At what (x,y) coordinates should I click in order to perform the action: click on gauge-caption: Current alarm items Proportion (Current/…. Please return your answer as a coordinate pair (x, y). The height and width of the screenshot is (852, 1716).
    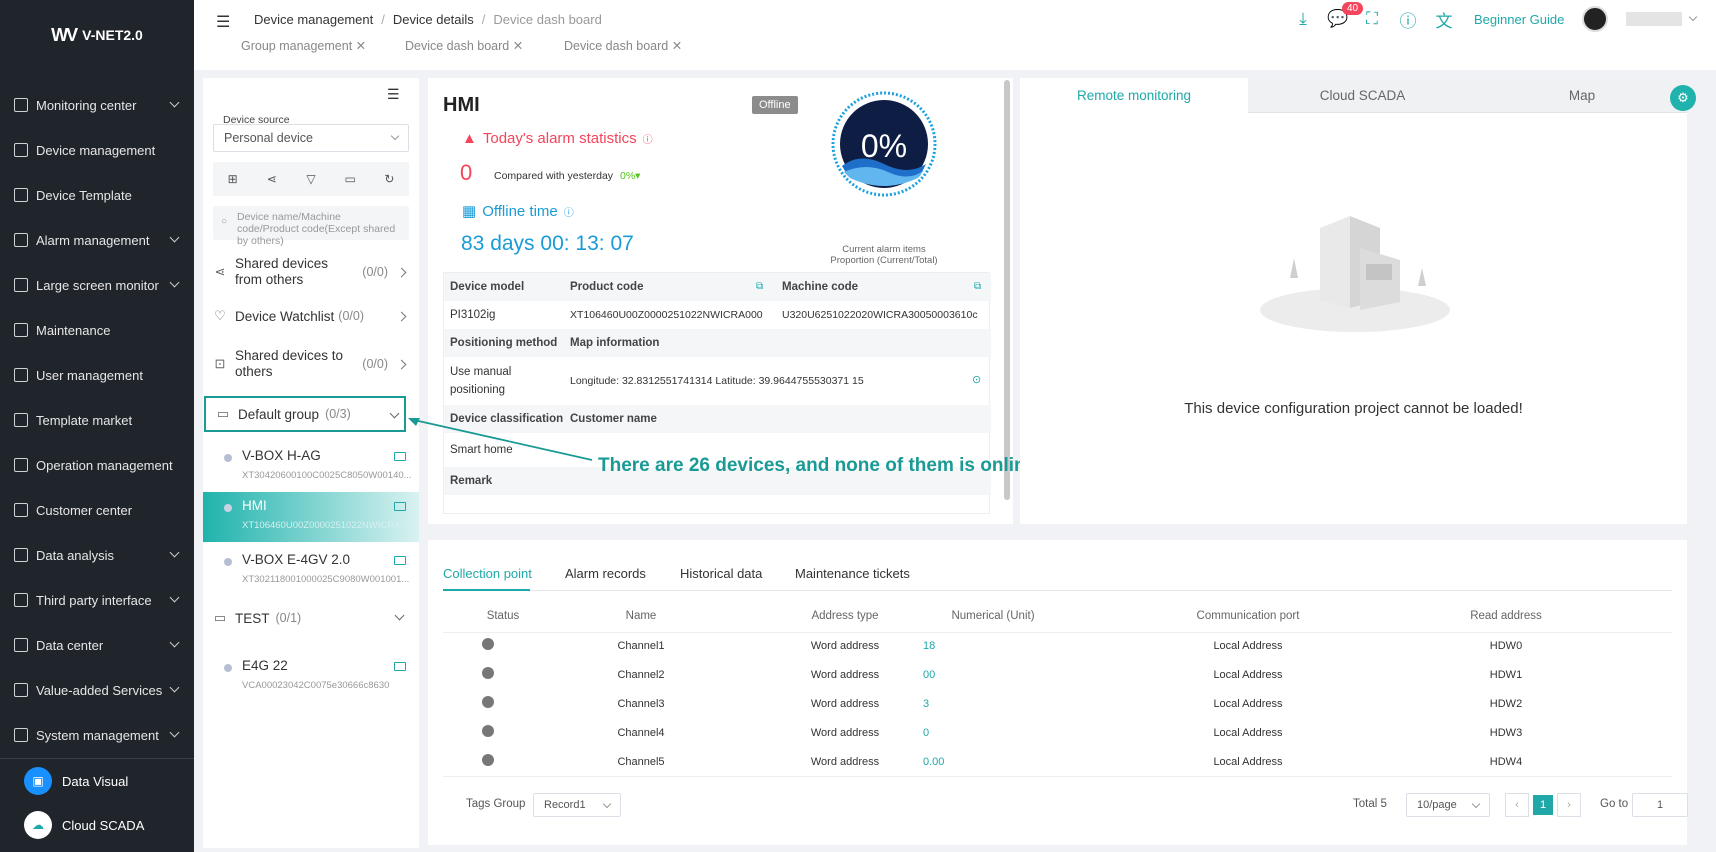
    Looking at the image, I should click on (884, 255).